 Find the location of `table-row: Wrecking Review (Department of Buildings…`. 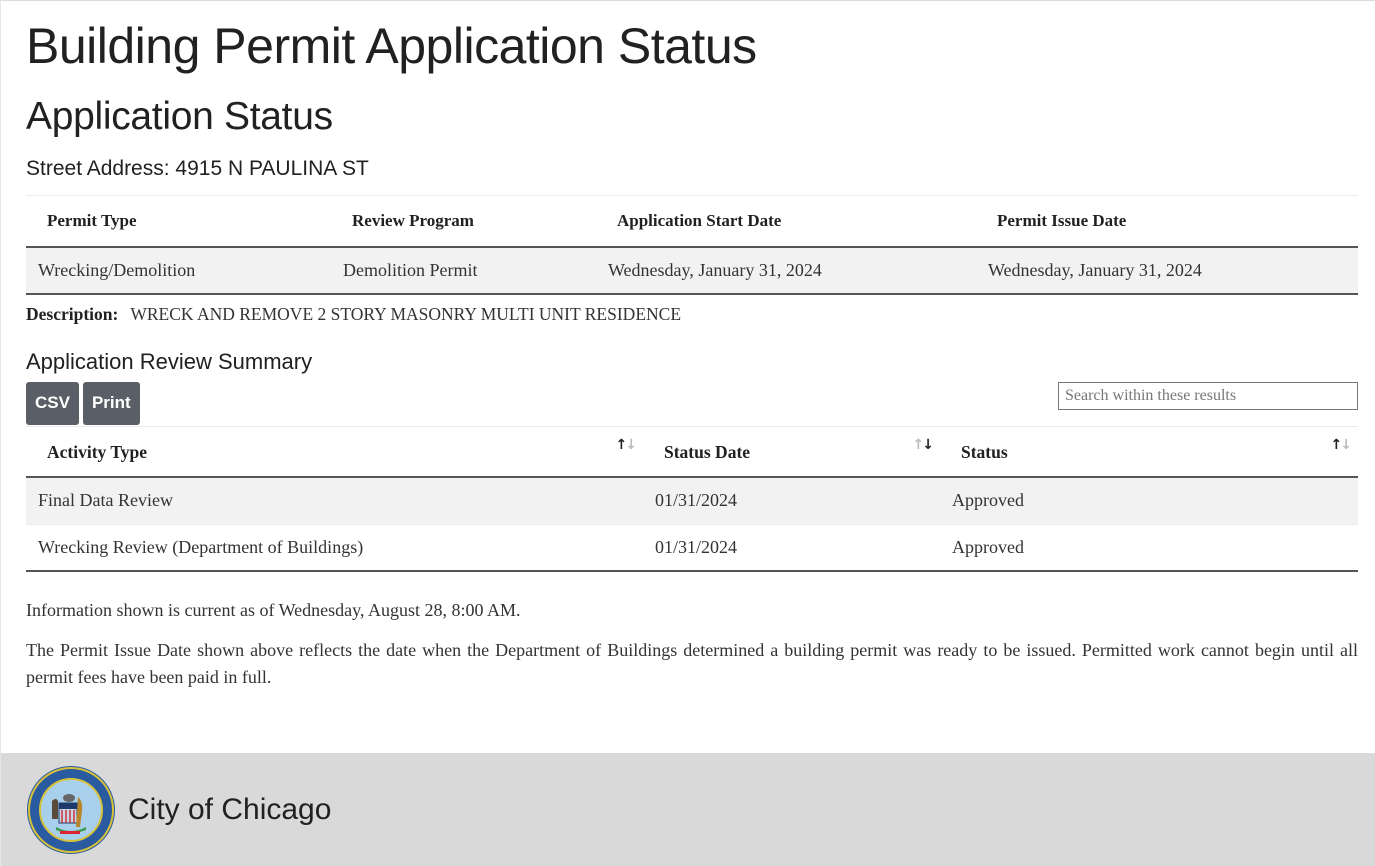

table-row: Wrecking Review (Department of Buildings… is located at coordinates (692, 548).